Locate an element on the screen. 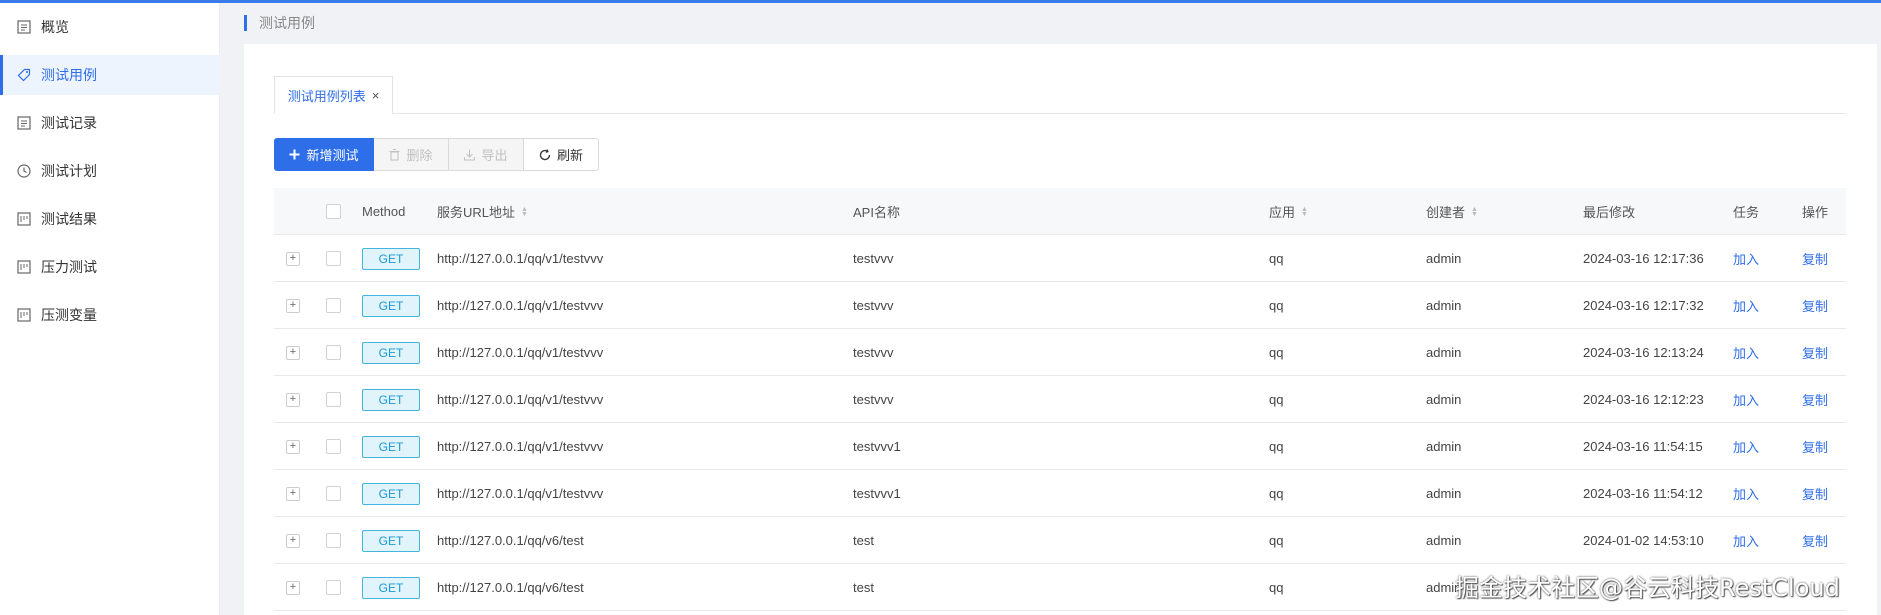 The image size is (1881, 615). list-icon is located at coordinates (24, 123).